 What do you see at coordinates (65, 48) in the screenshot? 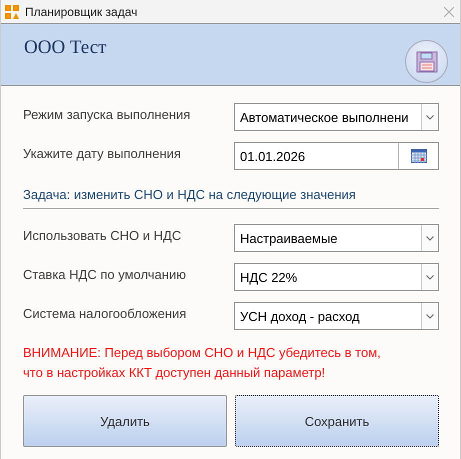
I see `company-title: ООО Тест` at bounding box center [65, 48].